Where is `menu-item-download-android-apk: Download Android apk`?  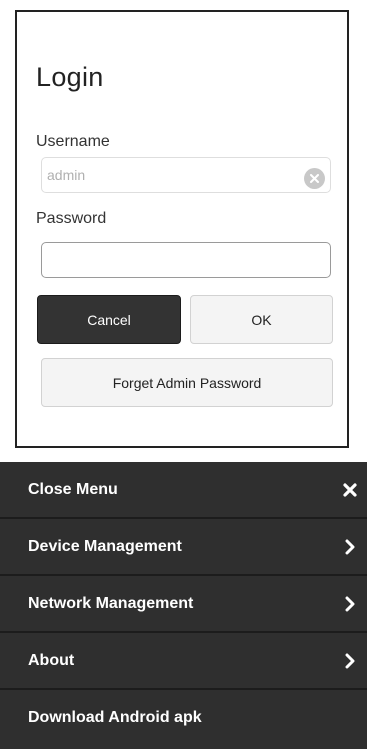 menu-item-download-android-apk: Download Android apk is located at coordinates (183, 718).